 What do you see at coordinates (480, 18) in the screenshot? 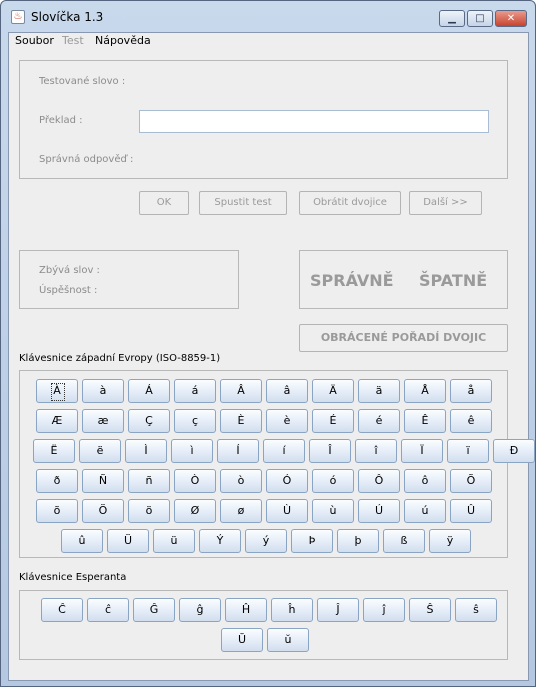
I see `maximize-button: □` at bounding box center [480, 18].